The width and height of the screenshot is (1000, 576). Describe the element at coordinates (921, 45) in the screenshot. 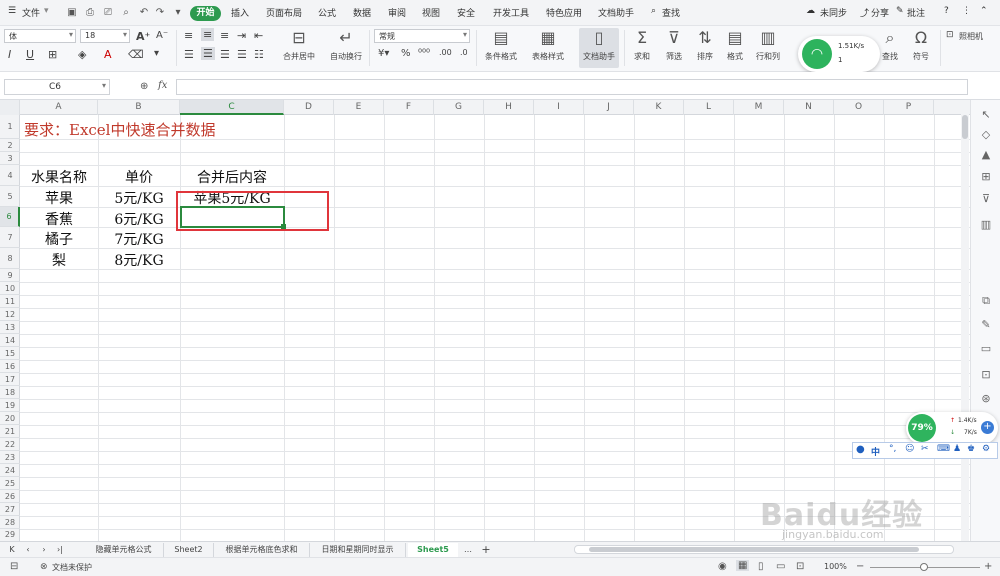

I see `symbol-button: Ω 符号` at that location.